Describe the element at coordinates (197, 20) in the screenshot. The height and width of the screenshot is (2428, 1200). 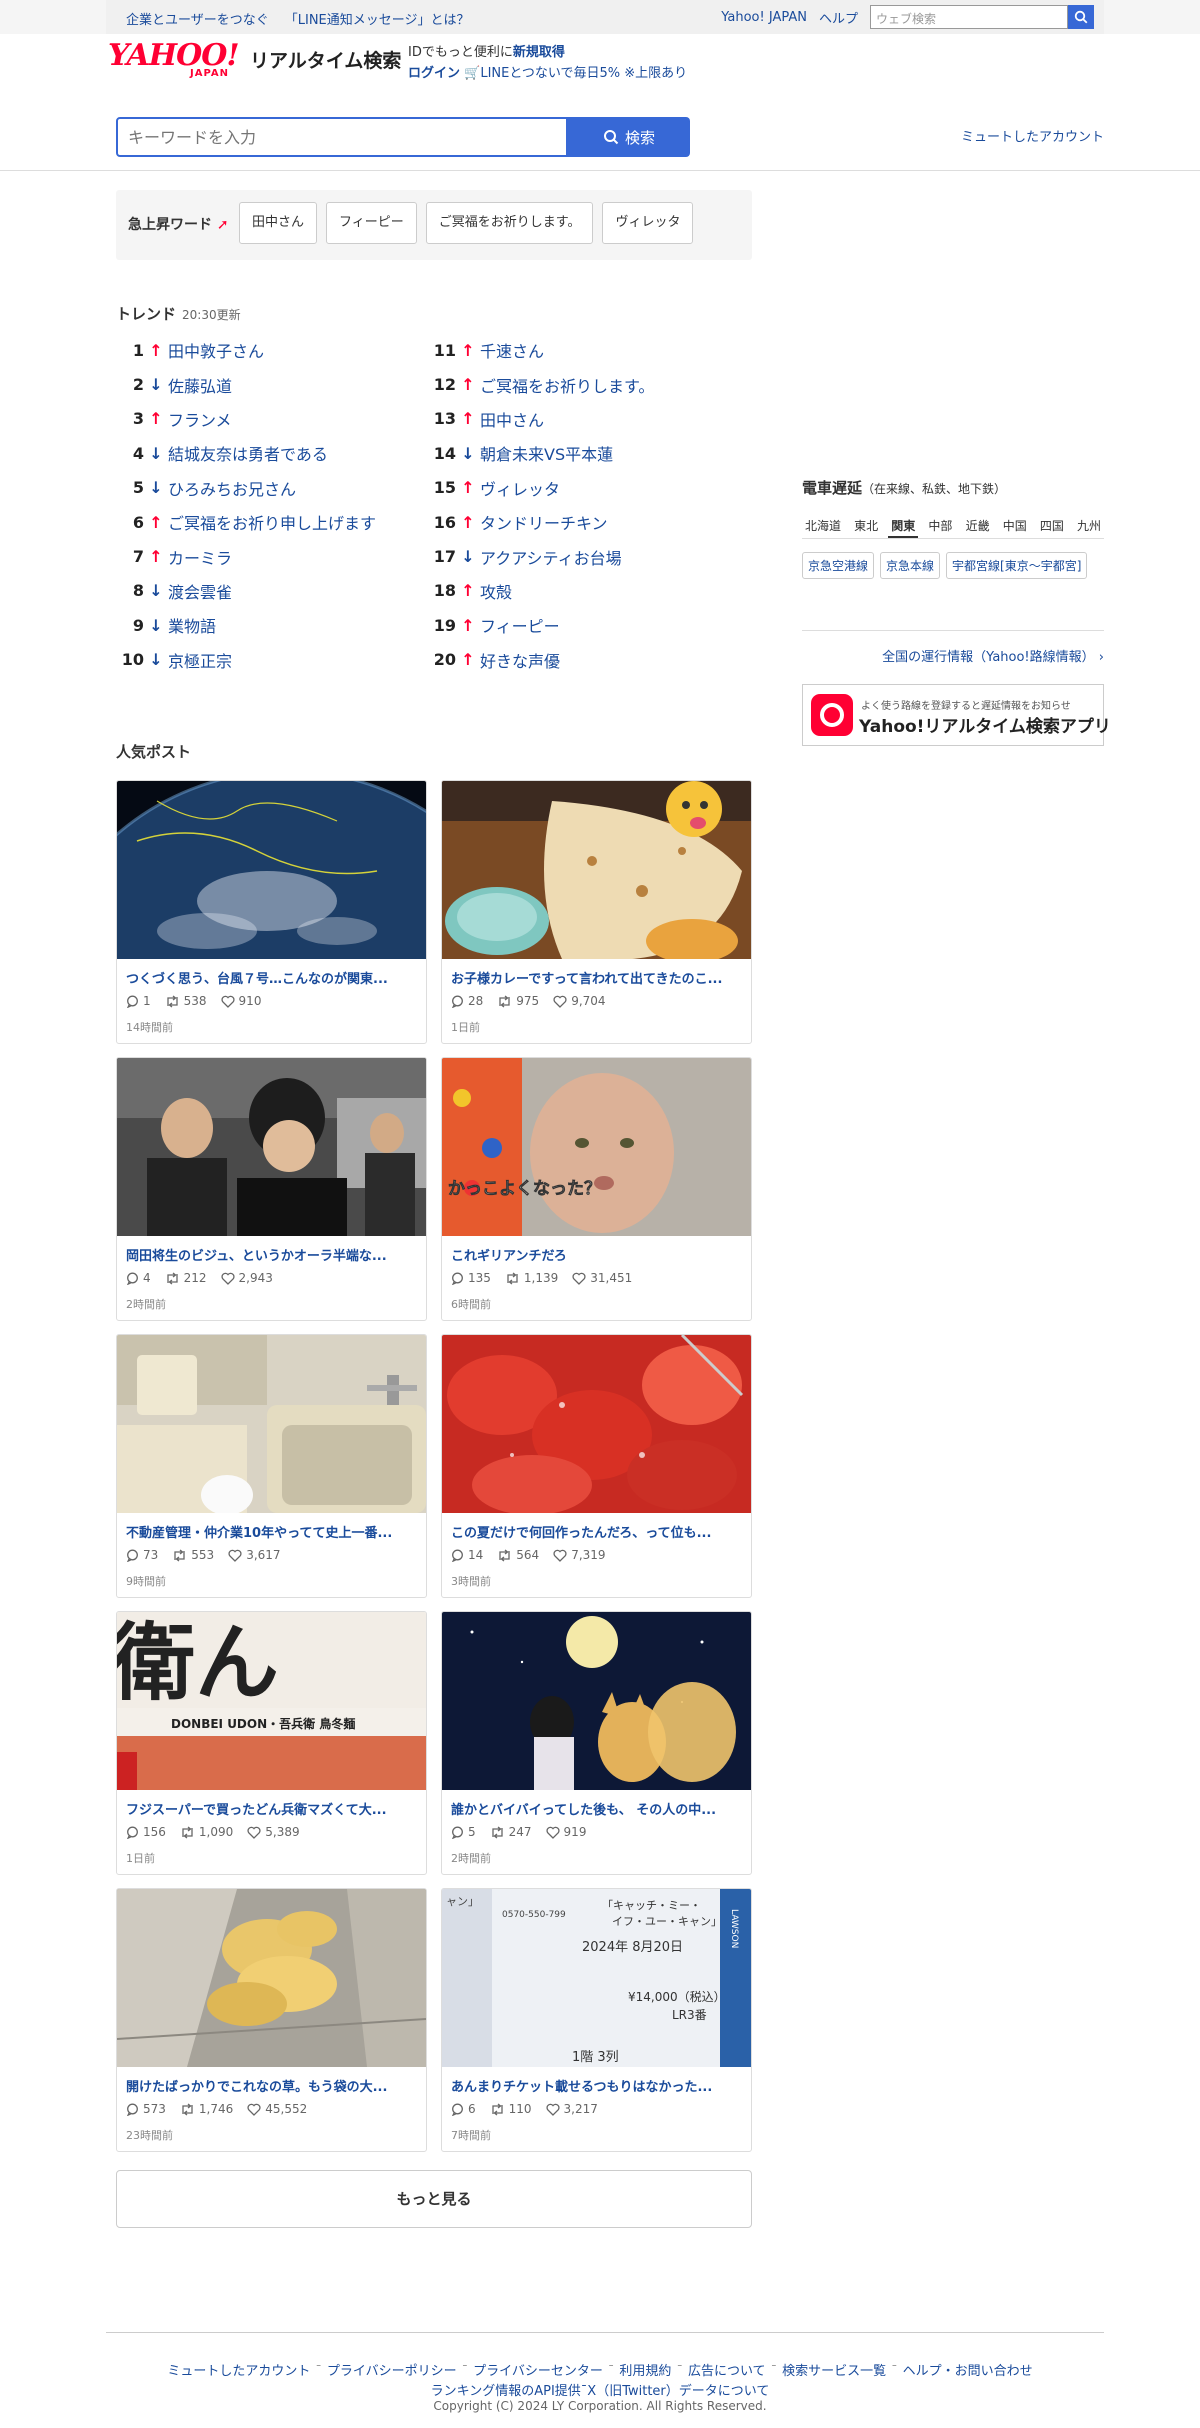
I see `line-notice-text-1: 企業とユーザーをつなぐ` at that location.